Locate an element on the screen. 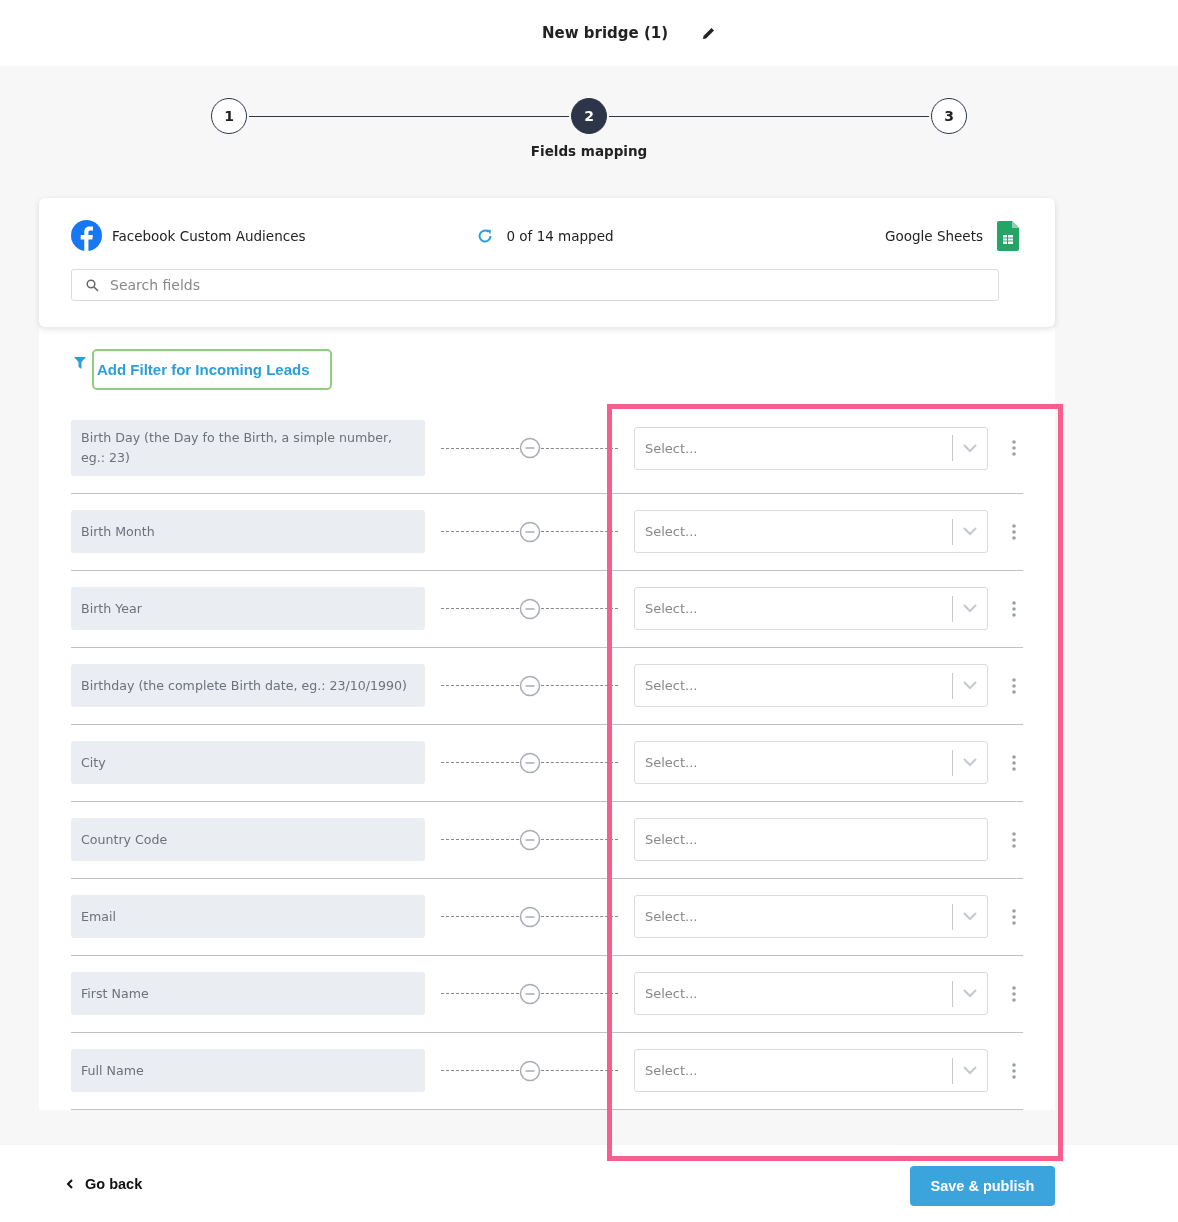 This screenshot has height=1222, width=1178. search-icon is located at coordinates (92, 285).